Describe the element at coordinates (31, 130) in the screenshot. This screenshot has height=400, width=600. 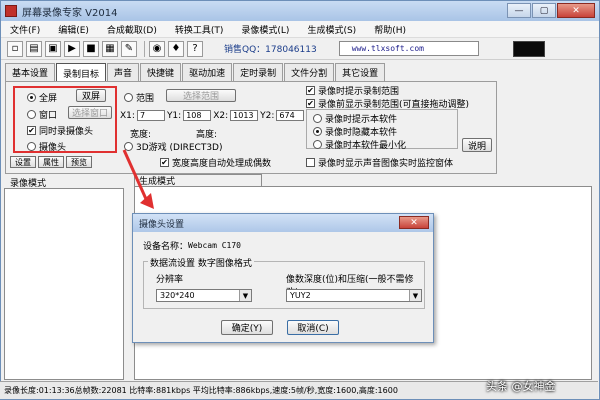
I see `record-camera-checkbox: ✔` at that location.